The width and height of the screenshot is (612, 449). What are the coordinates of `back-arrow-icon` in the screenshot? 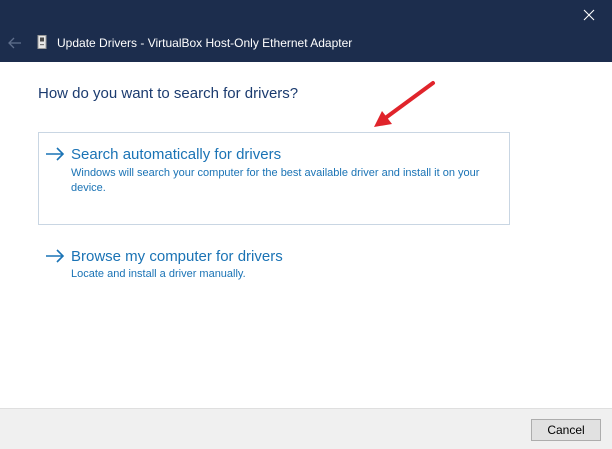 It's located at (14, 43).